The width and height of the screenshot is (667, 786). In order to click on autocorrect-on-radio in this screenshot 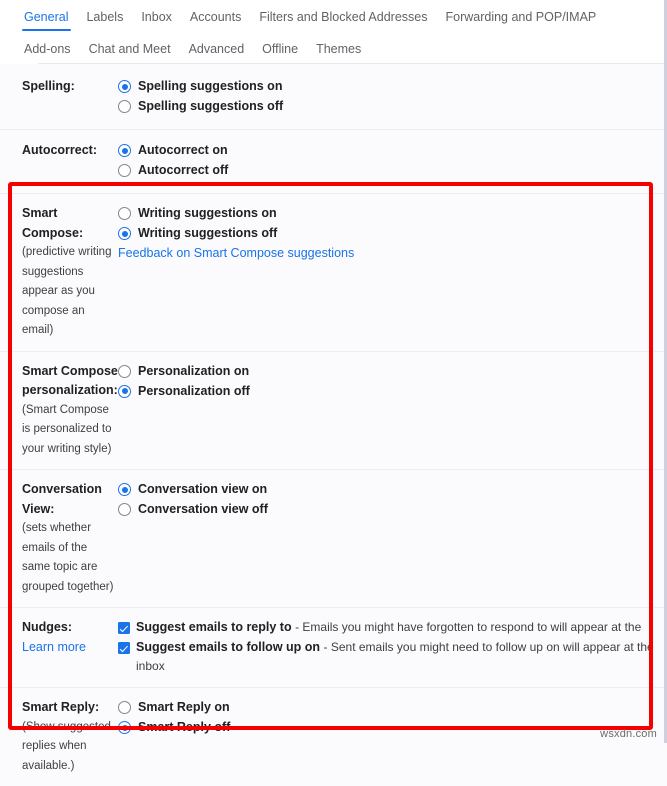, I will do `click(124, 150)`.